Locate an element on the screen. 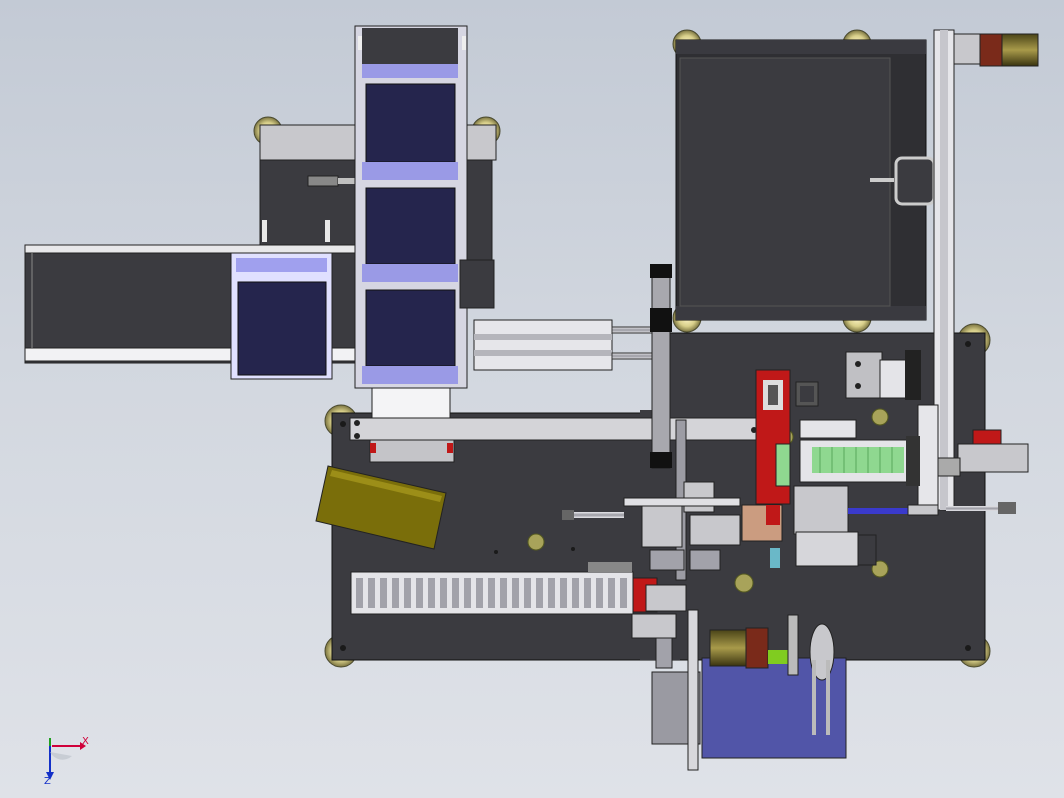  triad-y-label: Z is located at coordinates (47, 781).